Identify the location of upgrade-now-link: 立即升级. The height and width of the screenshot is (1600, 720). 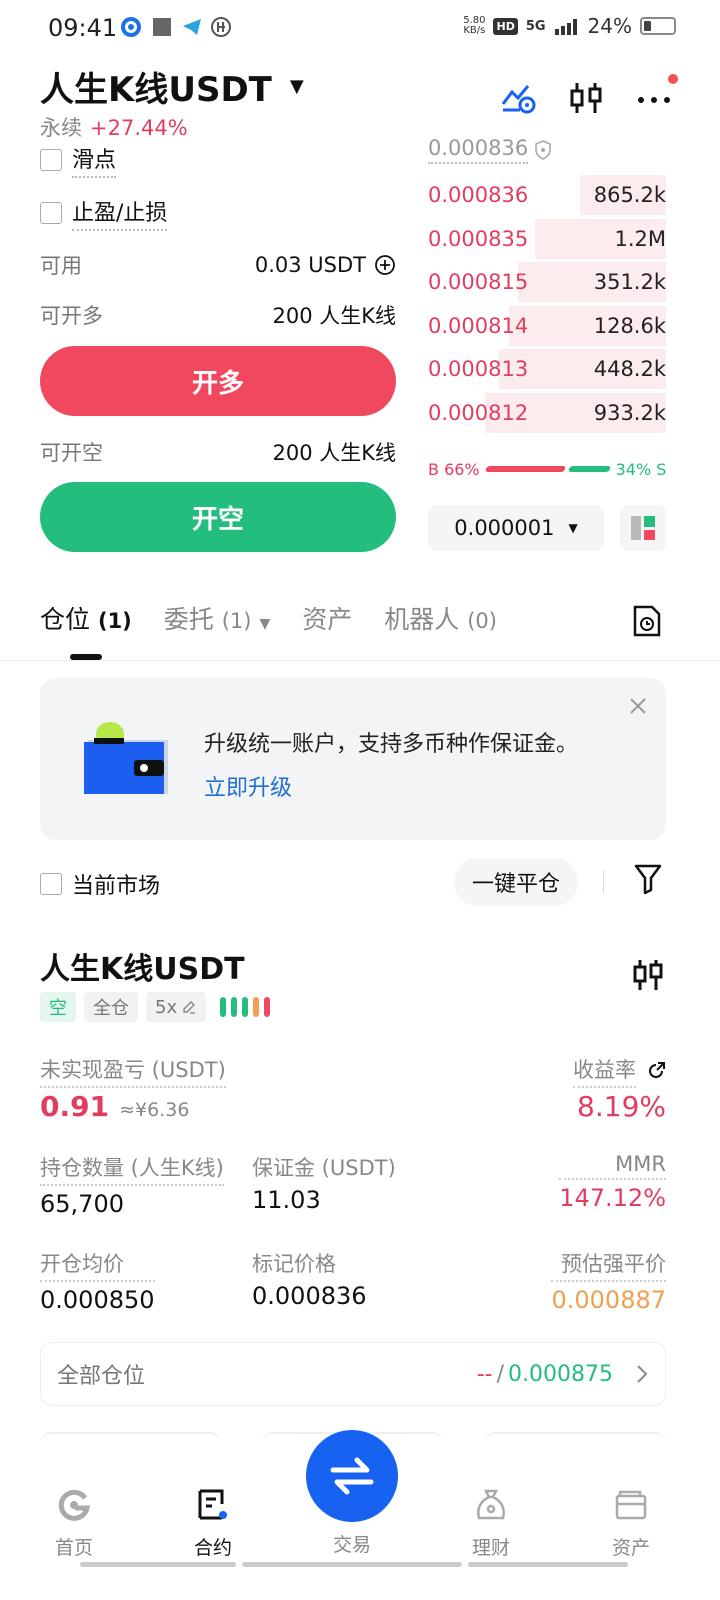
(248, 786).